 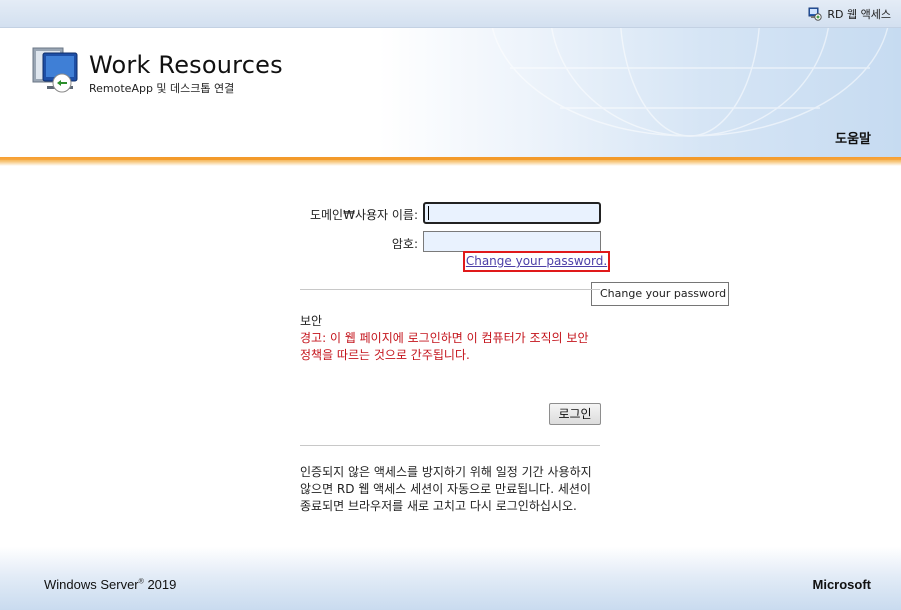 I want to click on login-button: 로그인, so click(x=575, y=414).